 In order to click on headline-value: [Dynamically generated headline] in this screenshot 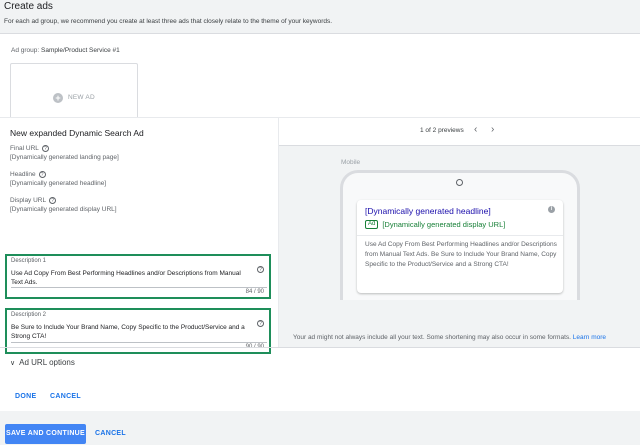, I will do `click(58, 183)`.